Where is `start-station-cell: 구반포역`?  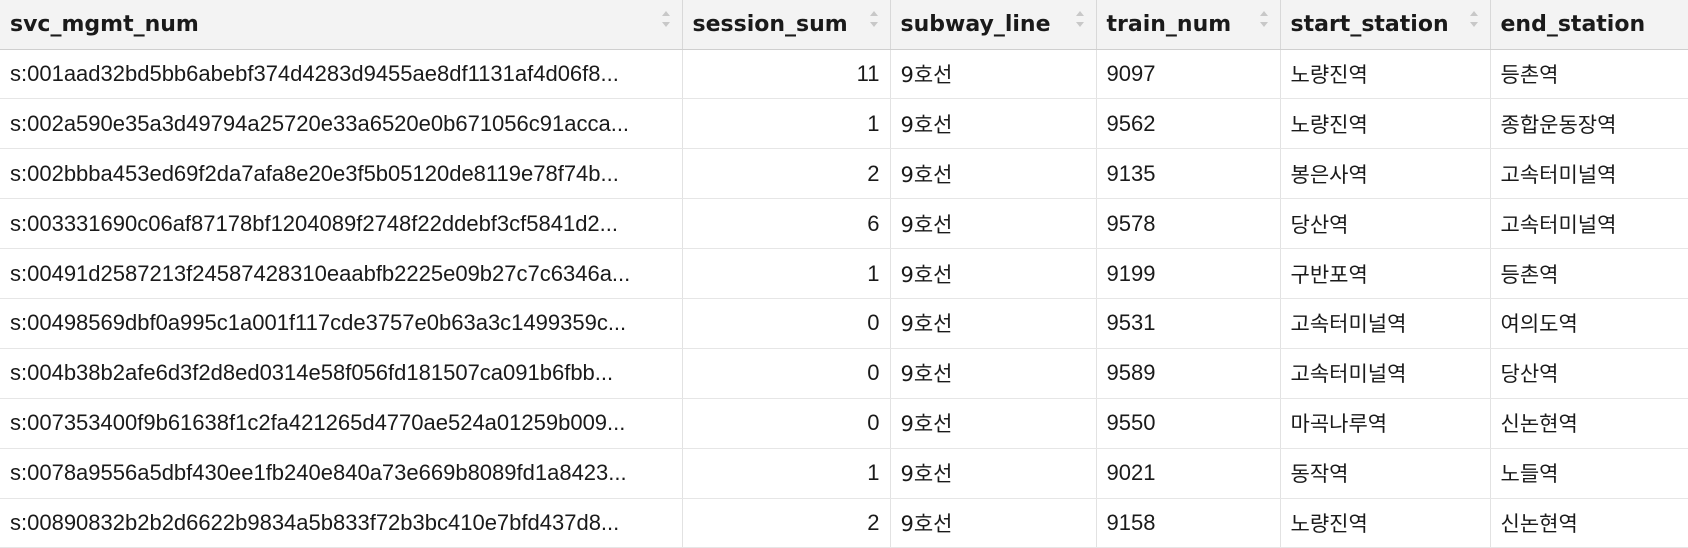
start-station-cell: 구반포역 is located at coordinates (1385, 273).